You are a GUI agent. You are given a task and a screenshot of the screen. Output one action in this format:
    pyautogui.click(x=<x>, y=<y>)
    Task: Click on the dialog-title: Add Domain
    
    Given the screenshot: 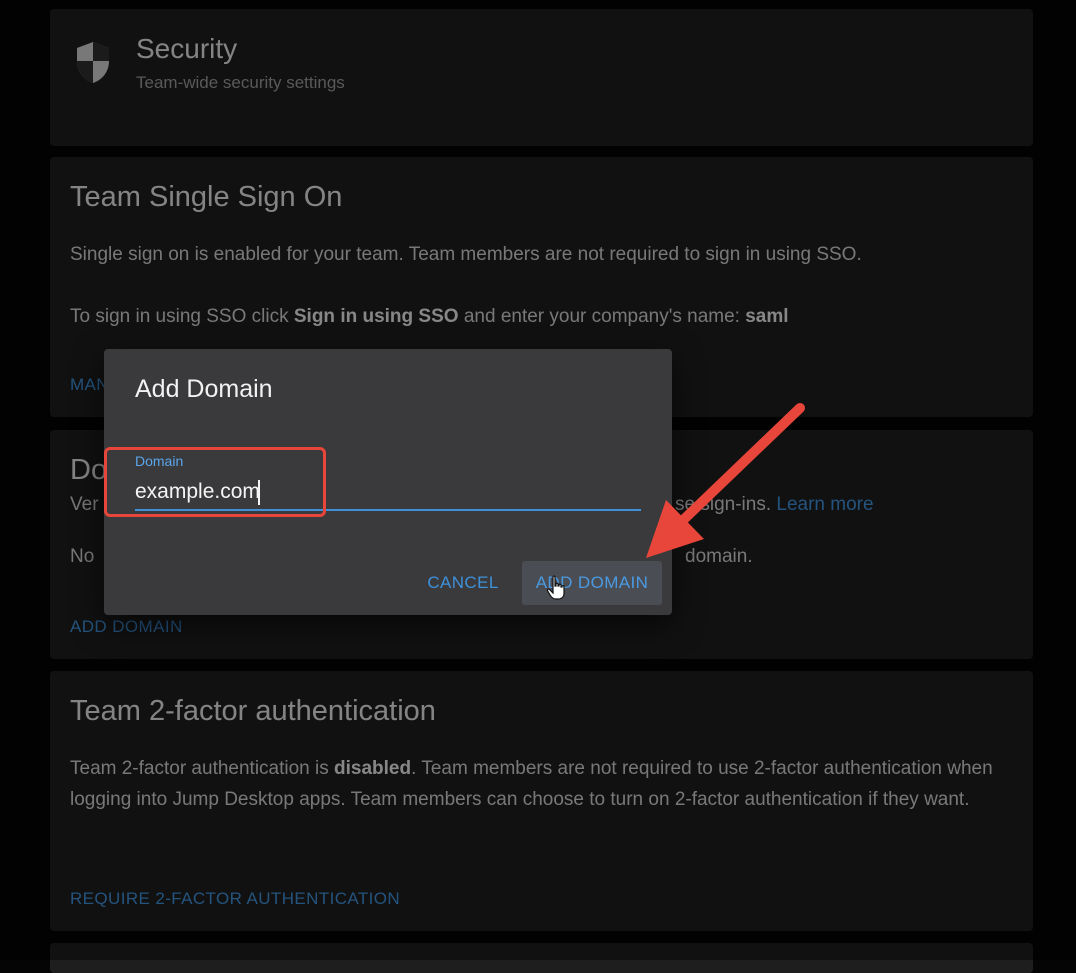 What is the action you would take?
    pyautogui.click(x=204, y=389)
    